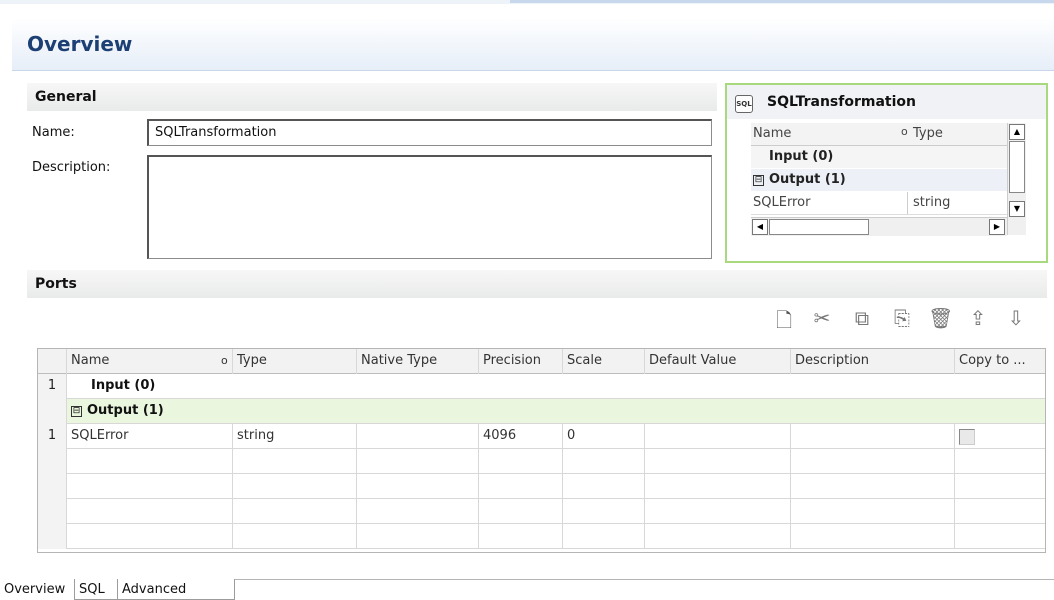 The height and width of the screenshot is (600, 1054). What do you see at coordinates (744, 104) in the screenshot?
I see `sql-transformation-icon: SQL` at bounding box center [744, 104].